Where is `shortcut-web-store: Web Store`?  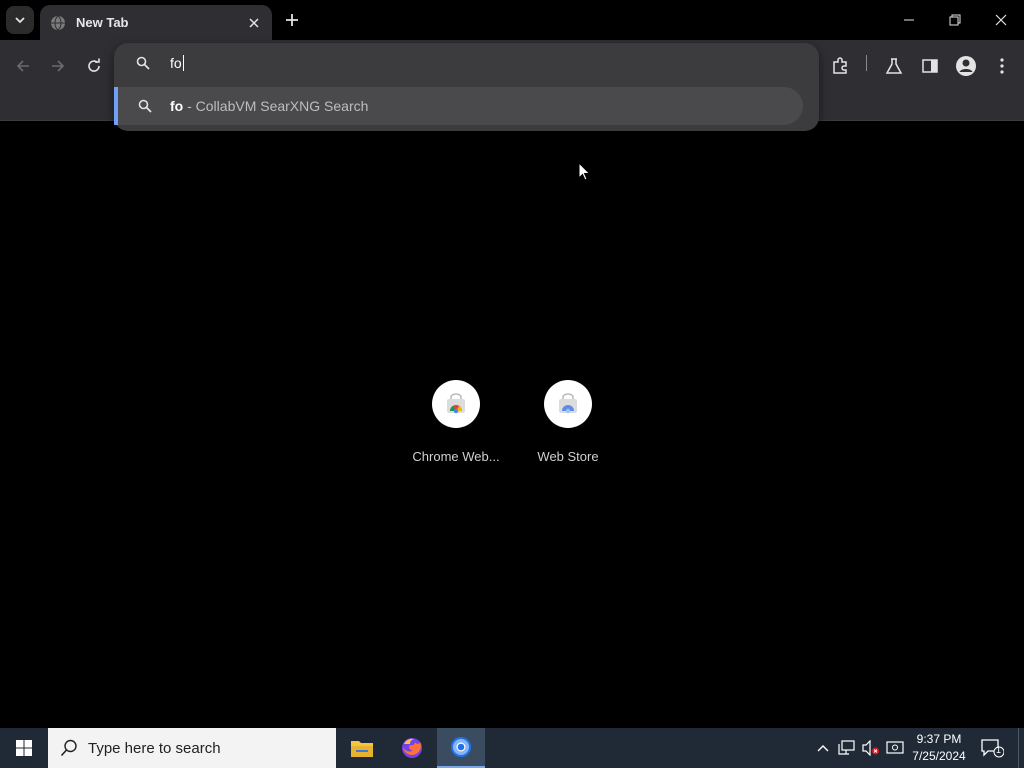 shortcut-web-store: Web Store is located at coordinates (568, 422).